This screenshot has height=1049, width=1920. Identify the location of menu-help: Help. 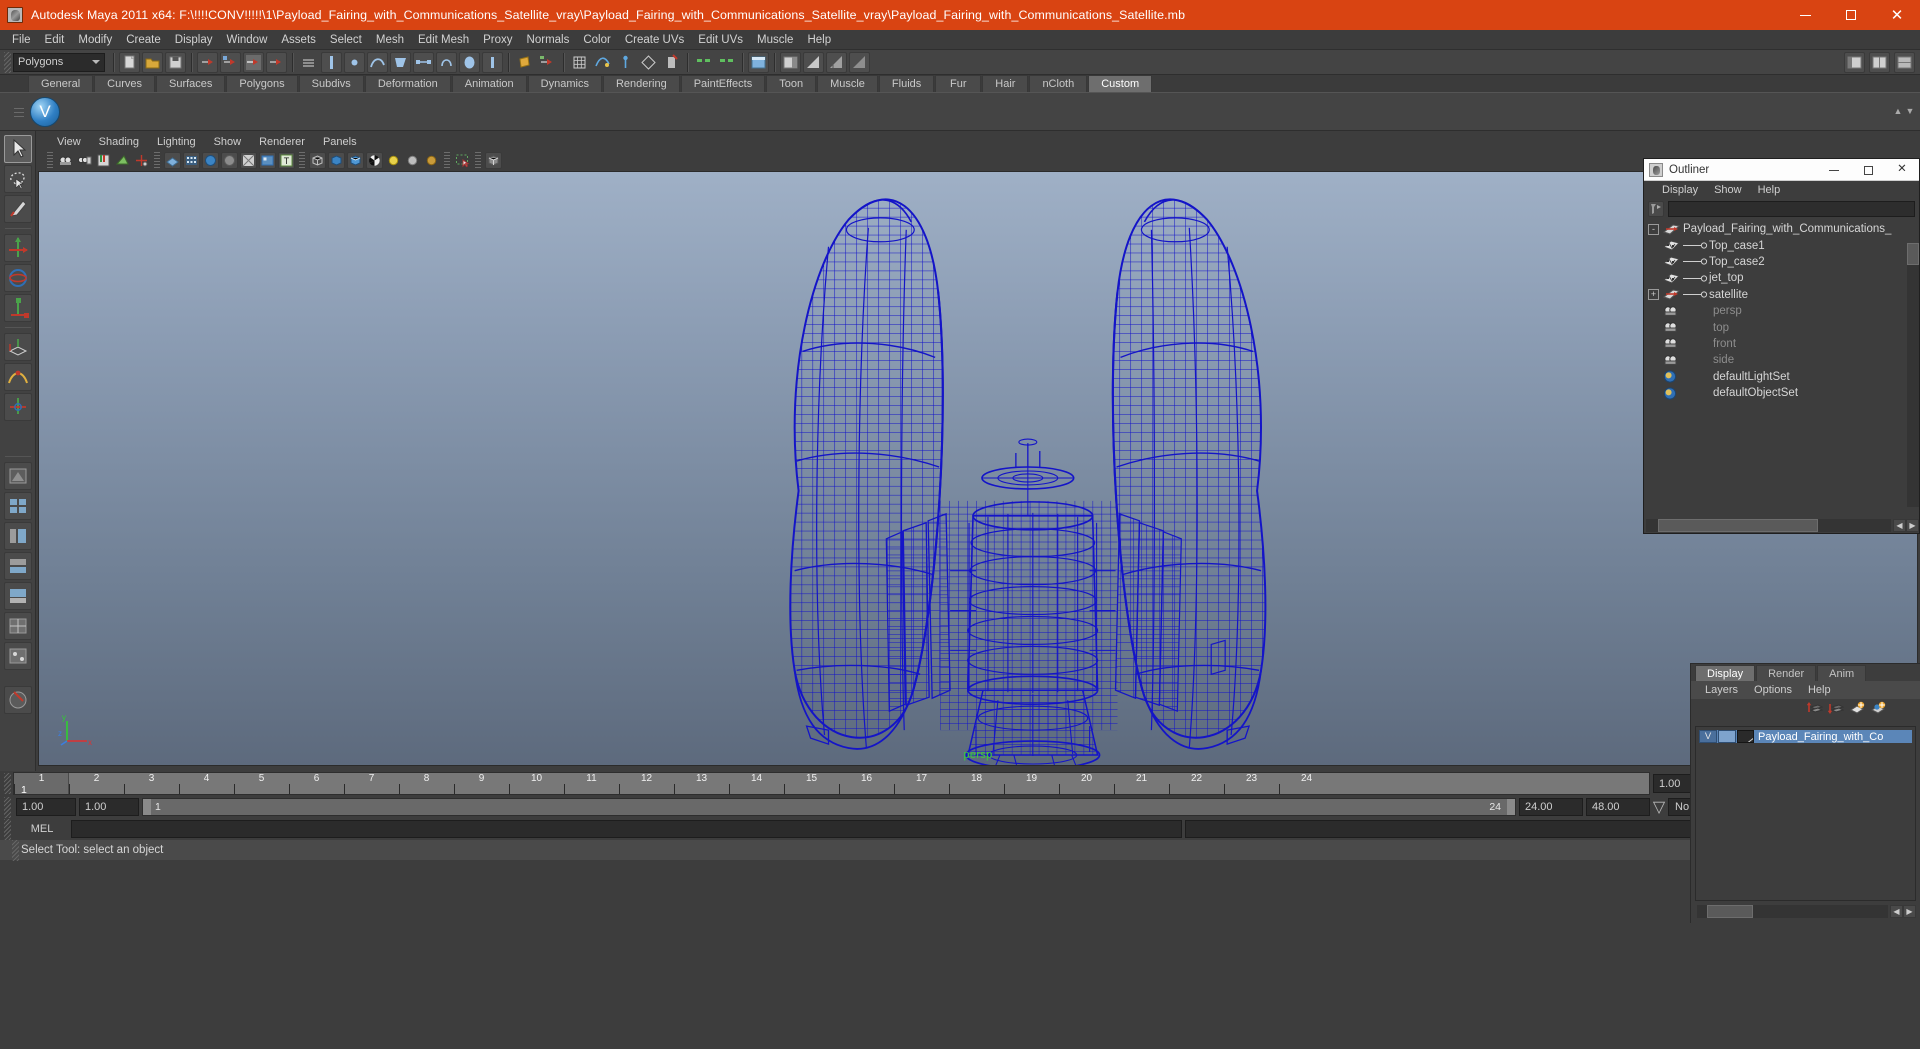
(819, 40).